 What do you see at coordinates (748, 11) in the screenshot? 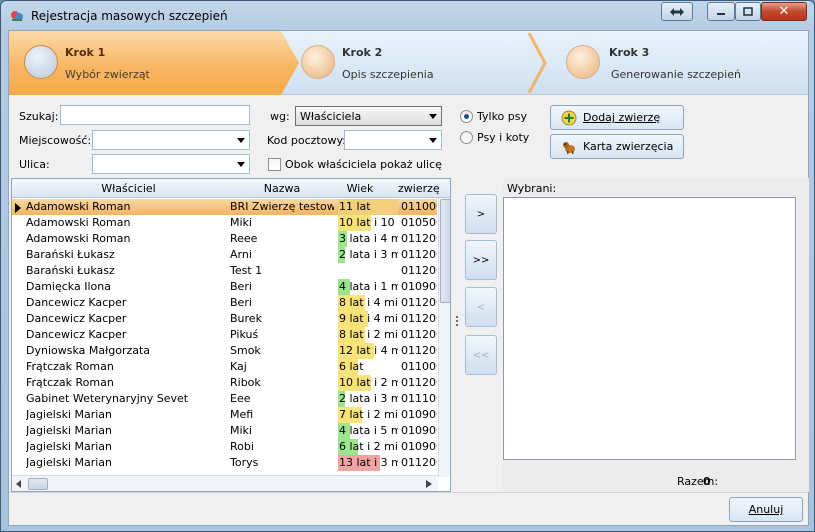
I see `maximize-button` at bounding box center [748, 11].